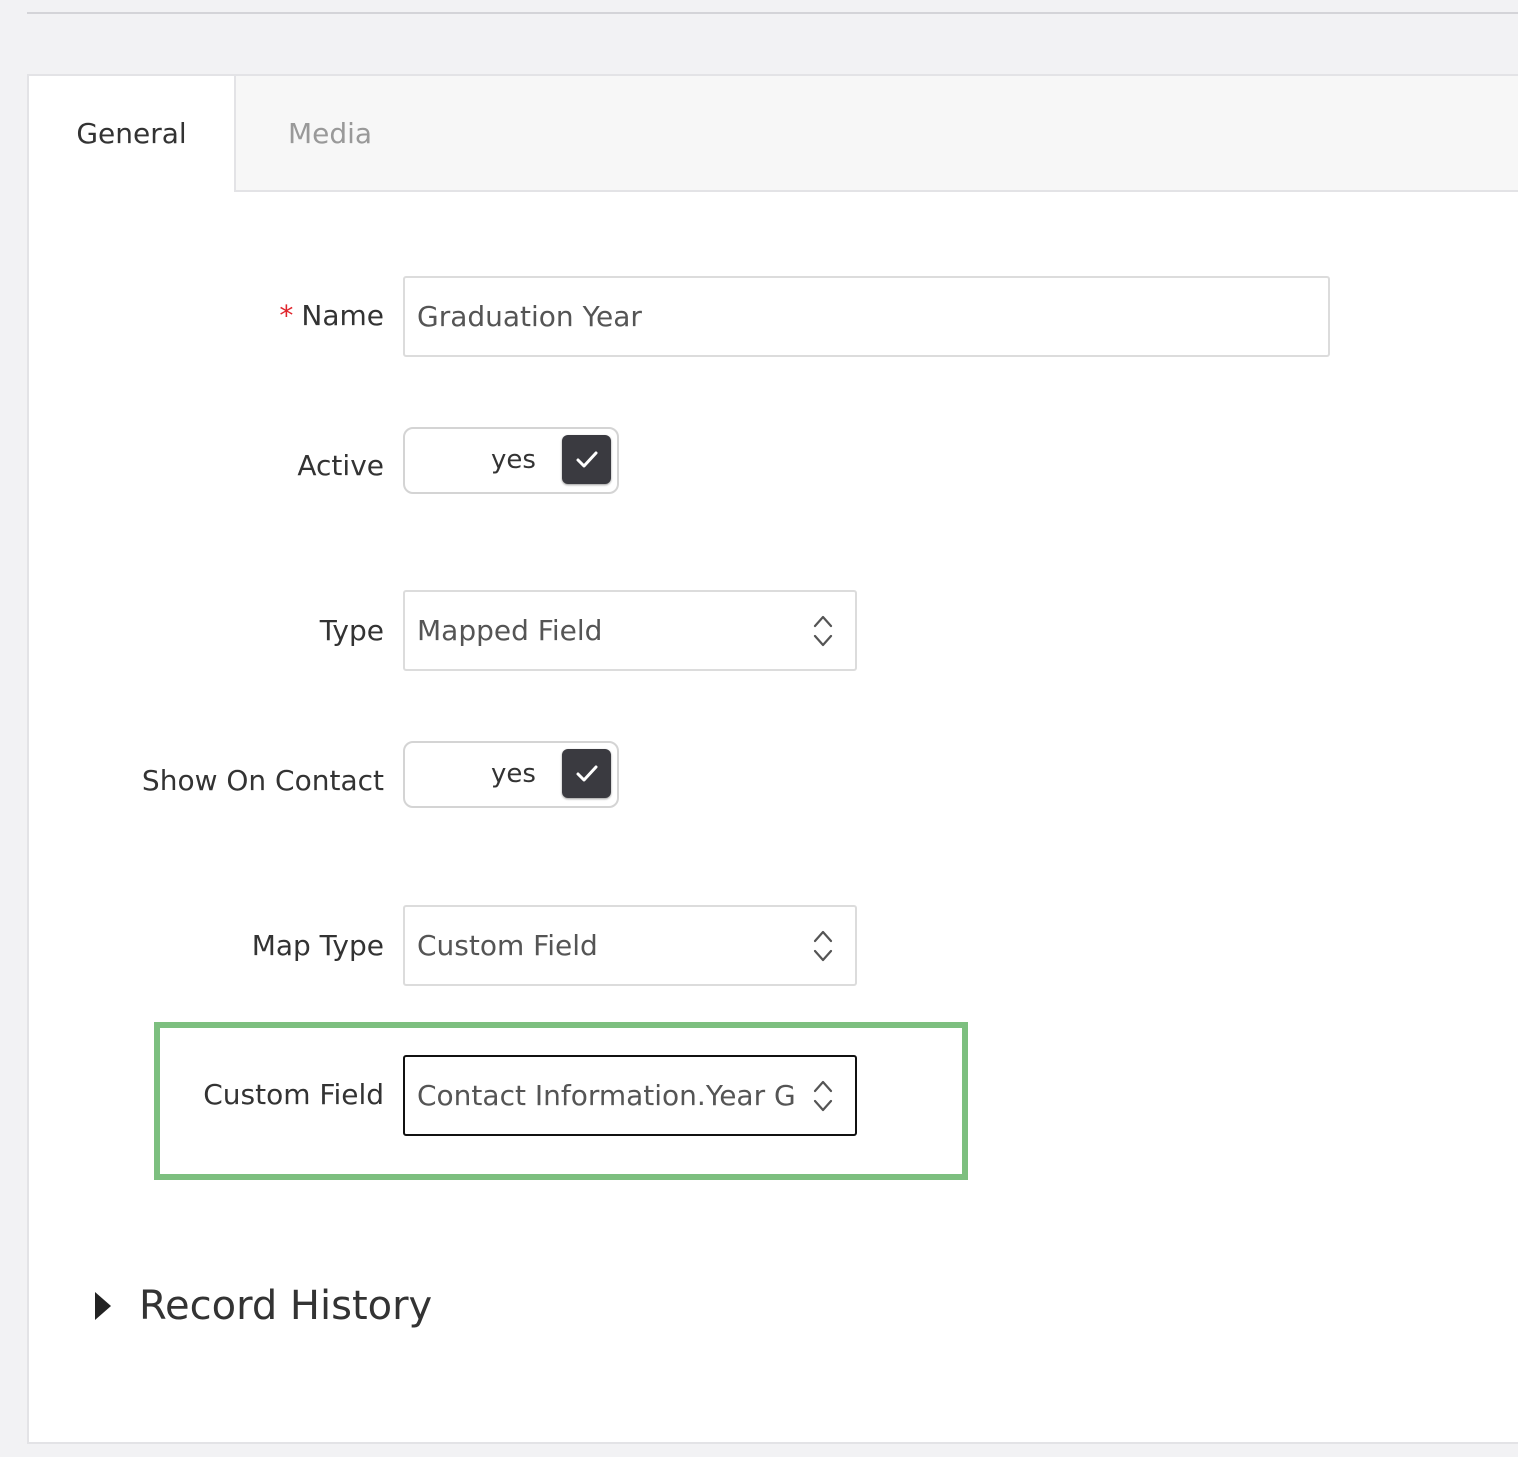  Describe the element at coordinates (510, 630) in the screenshot. I see `type-select-value: Mapped Field` at that location.